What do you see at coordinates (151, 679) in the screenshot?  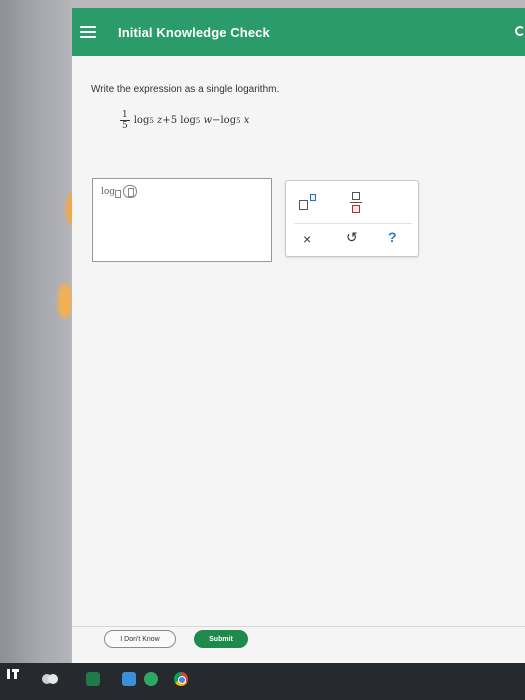 I see `browser-icon` at bounding box center [151, 679].